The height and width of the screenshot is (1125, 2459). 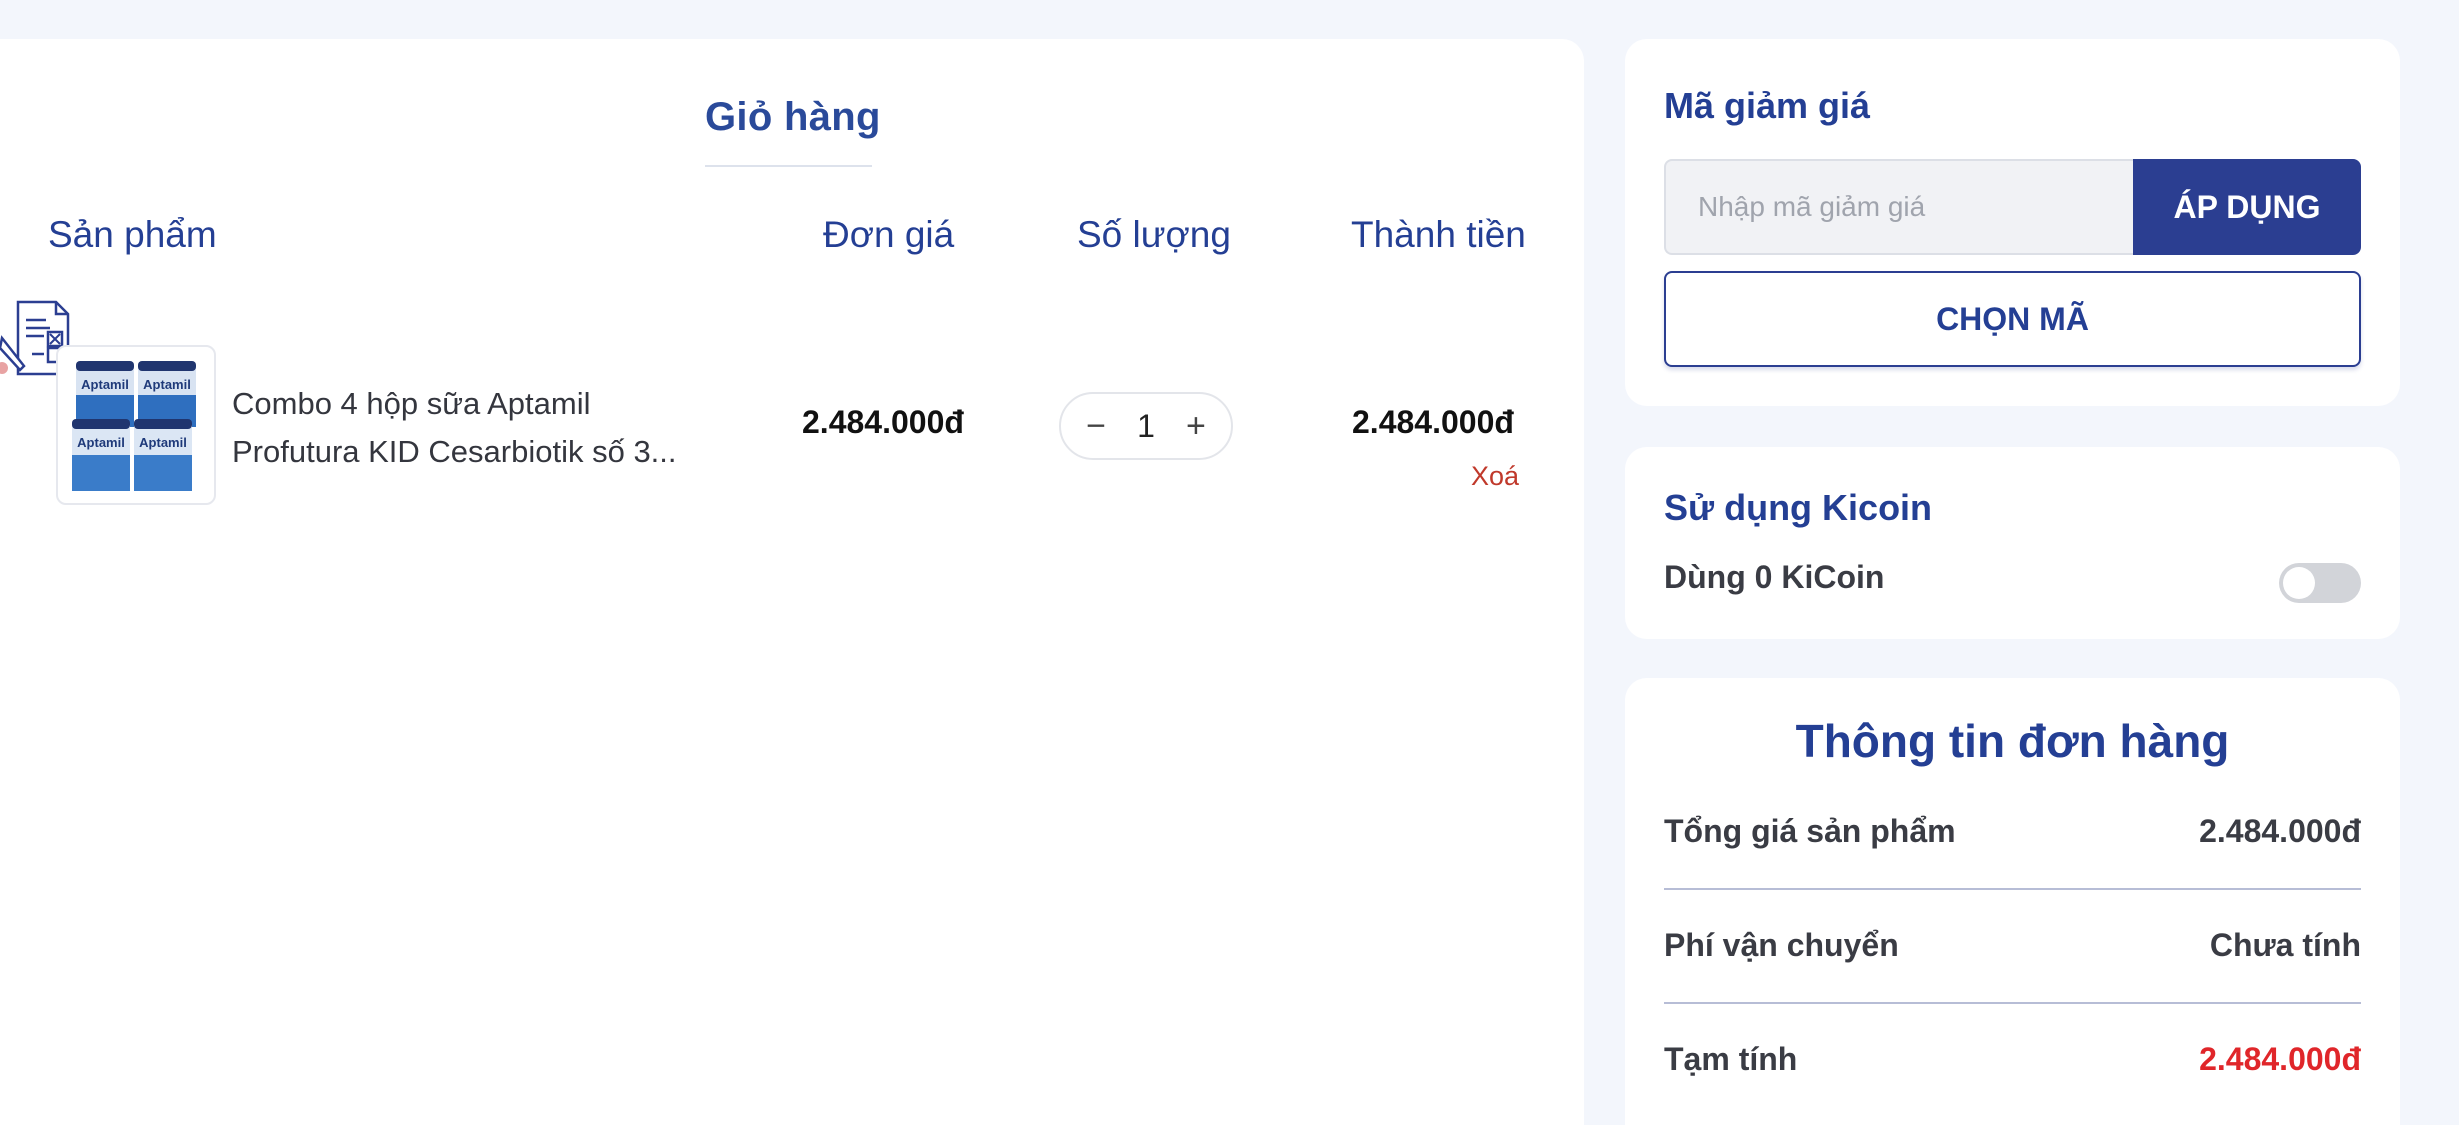 I want to click on quantity-stepper: − 1 +, so click(x=1146, y=426).